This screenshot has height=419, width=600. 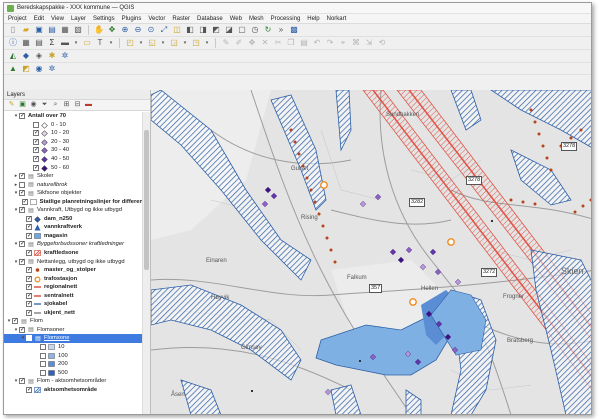 I want to click on menu-project: Project, so click(x=17, y=19).